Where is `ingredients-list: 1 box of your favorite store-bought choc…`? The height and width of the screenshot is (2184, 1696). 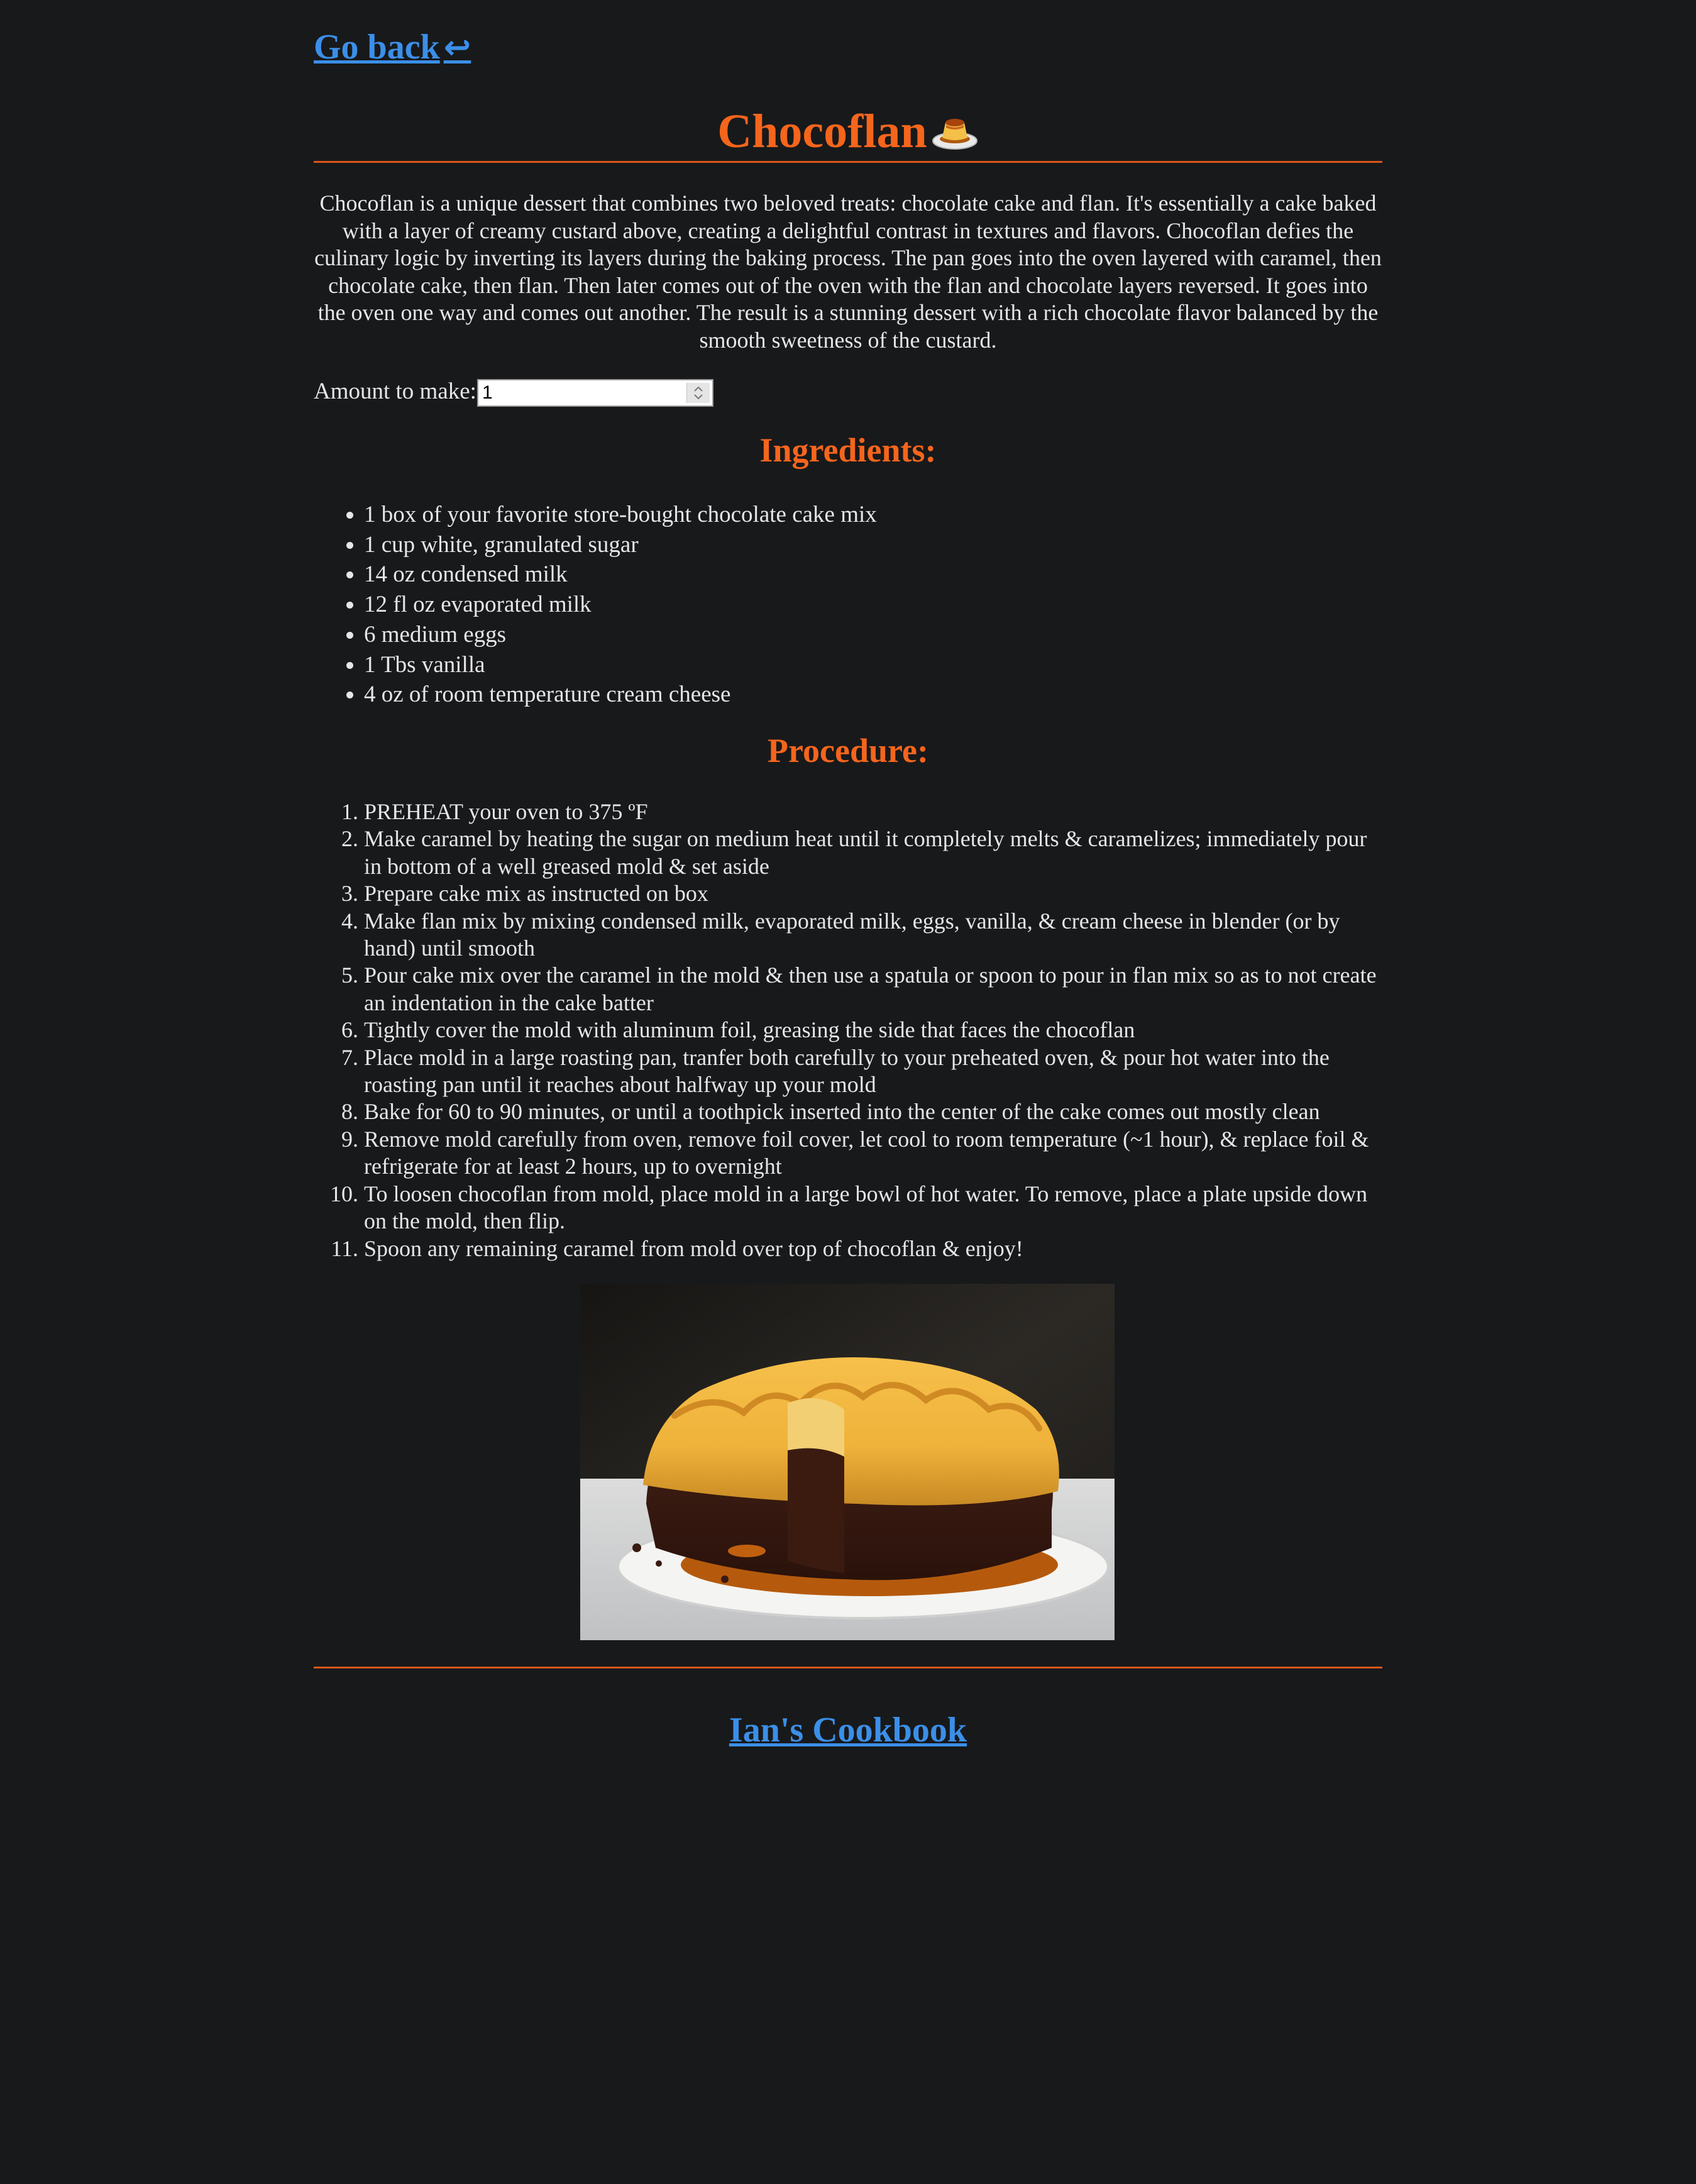
ingredients-list: 1 box of your favorite store-bought choc… is located at coordinates (596, 605).